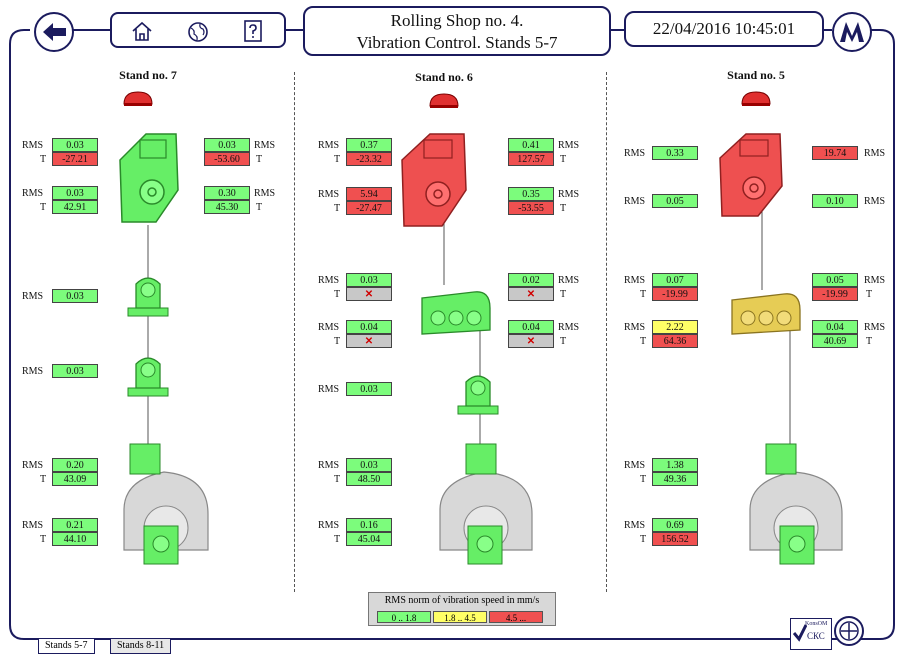 The image size is (904, 654). I want to click on stand5-g2l-t: 64.36, so click(675, 341).